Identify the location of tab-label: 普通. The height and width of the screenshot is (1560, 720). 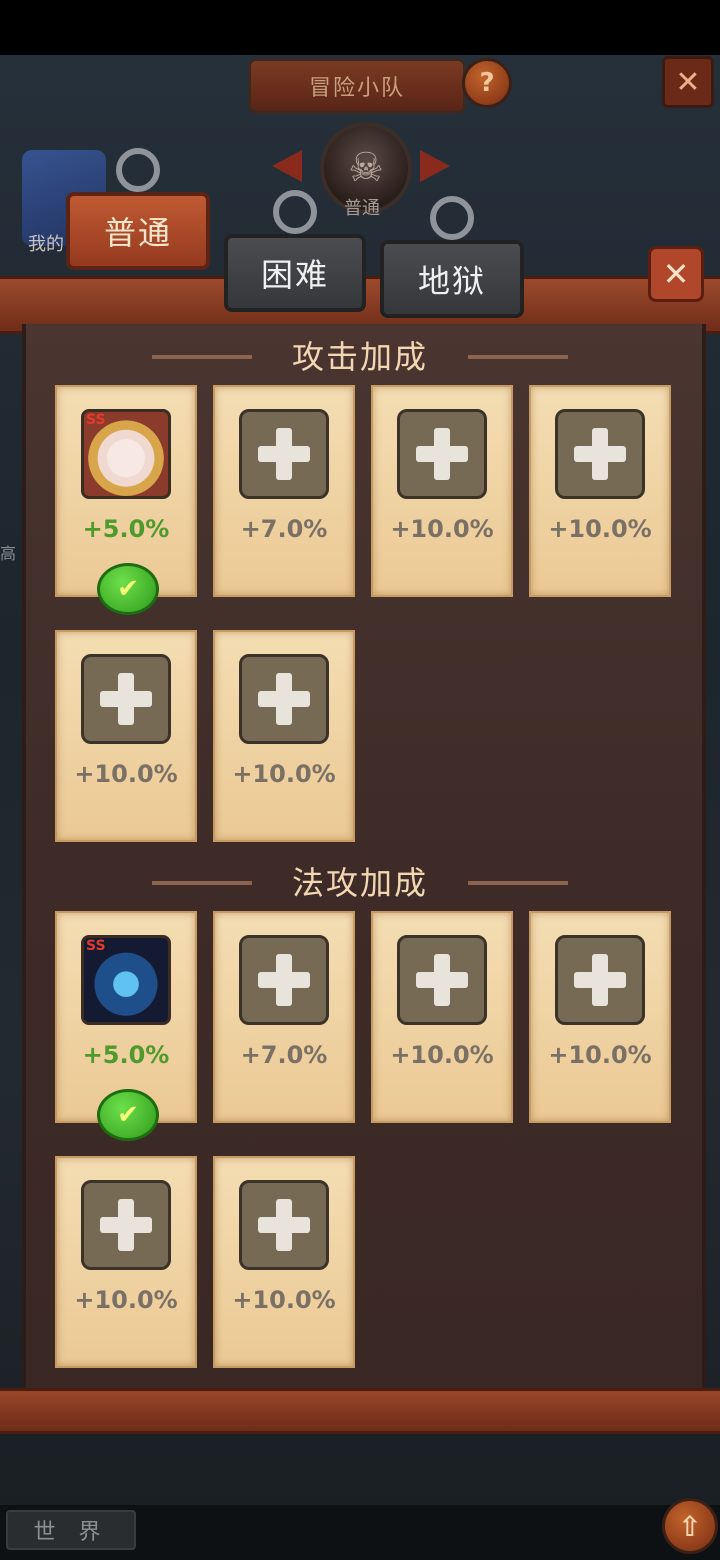
(137, 233).